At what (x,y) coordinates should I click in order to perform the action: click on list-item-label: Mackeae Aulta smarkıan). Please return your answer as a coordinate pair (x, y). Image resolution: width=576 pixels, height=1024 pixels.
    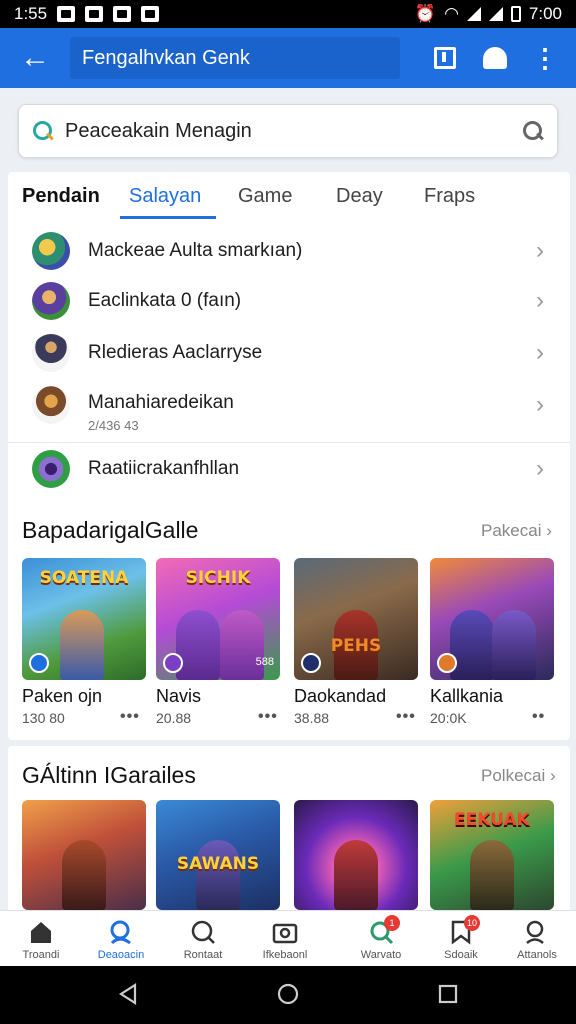
    Looking at the image, I should click on (195, 250).